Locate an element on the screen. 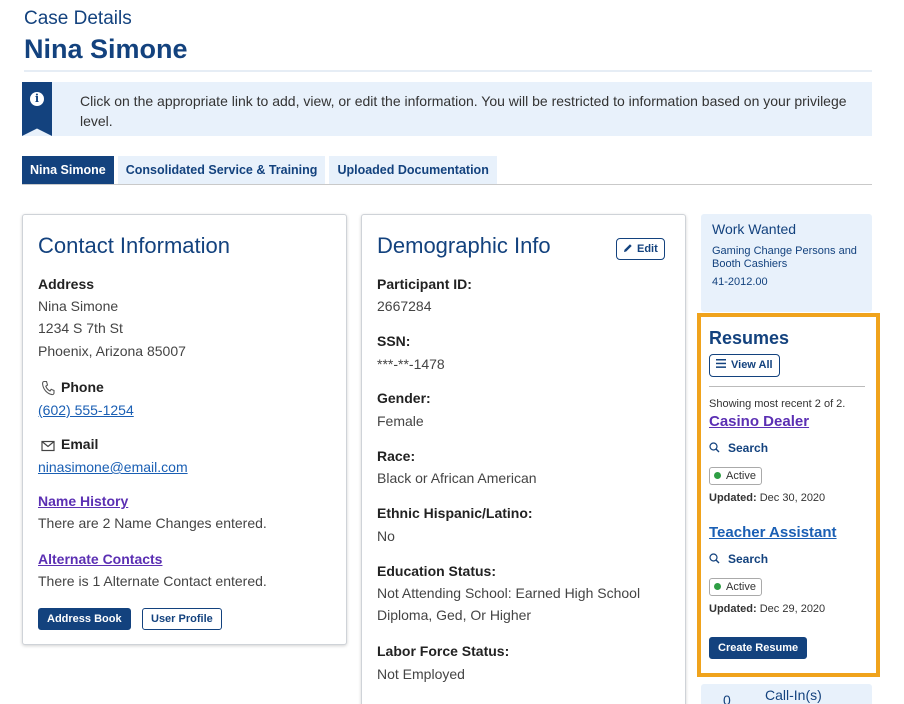  participant-id-label: Participant ID: is located at coordinates (424, 284).